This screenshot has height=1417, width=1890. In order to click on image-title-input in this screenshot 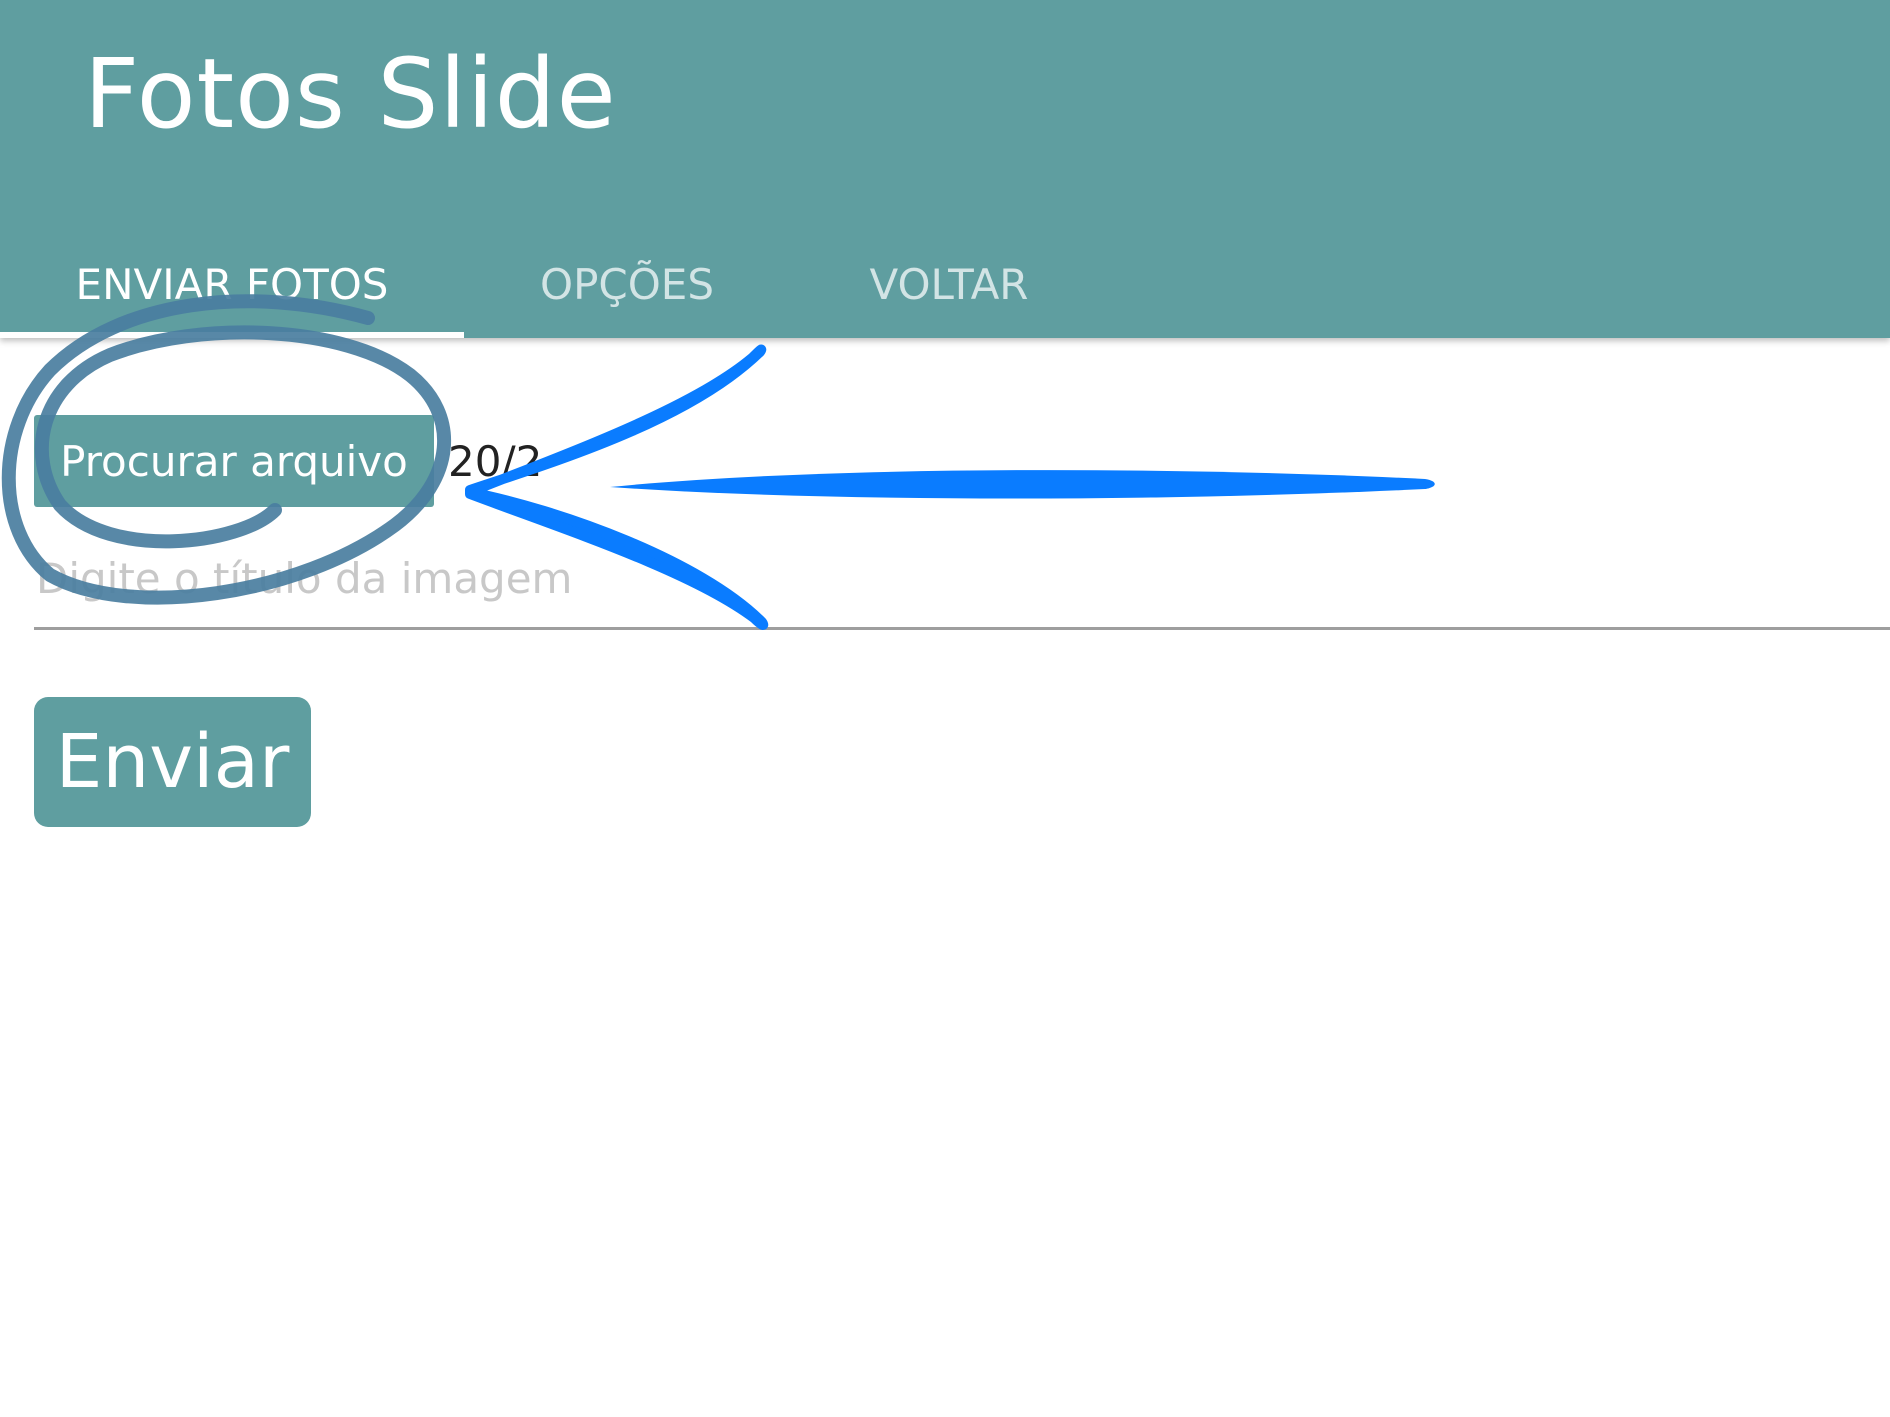, I will do `click(962, 580)`.